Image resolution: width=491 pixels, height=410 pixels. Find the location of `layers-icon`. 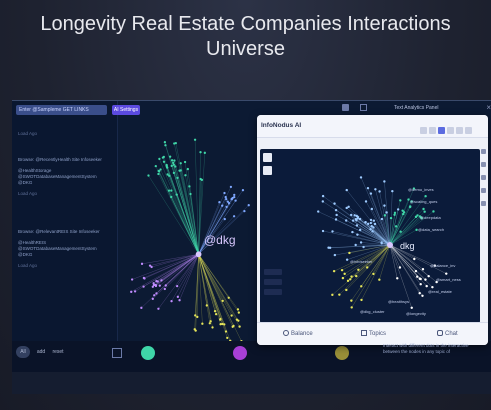

layers-icon is located at coordinates (483, 164).